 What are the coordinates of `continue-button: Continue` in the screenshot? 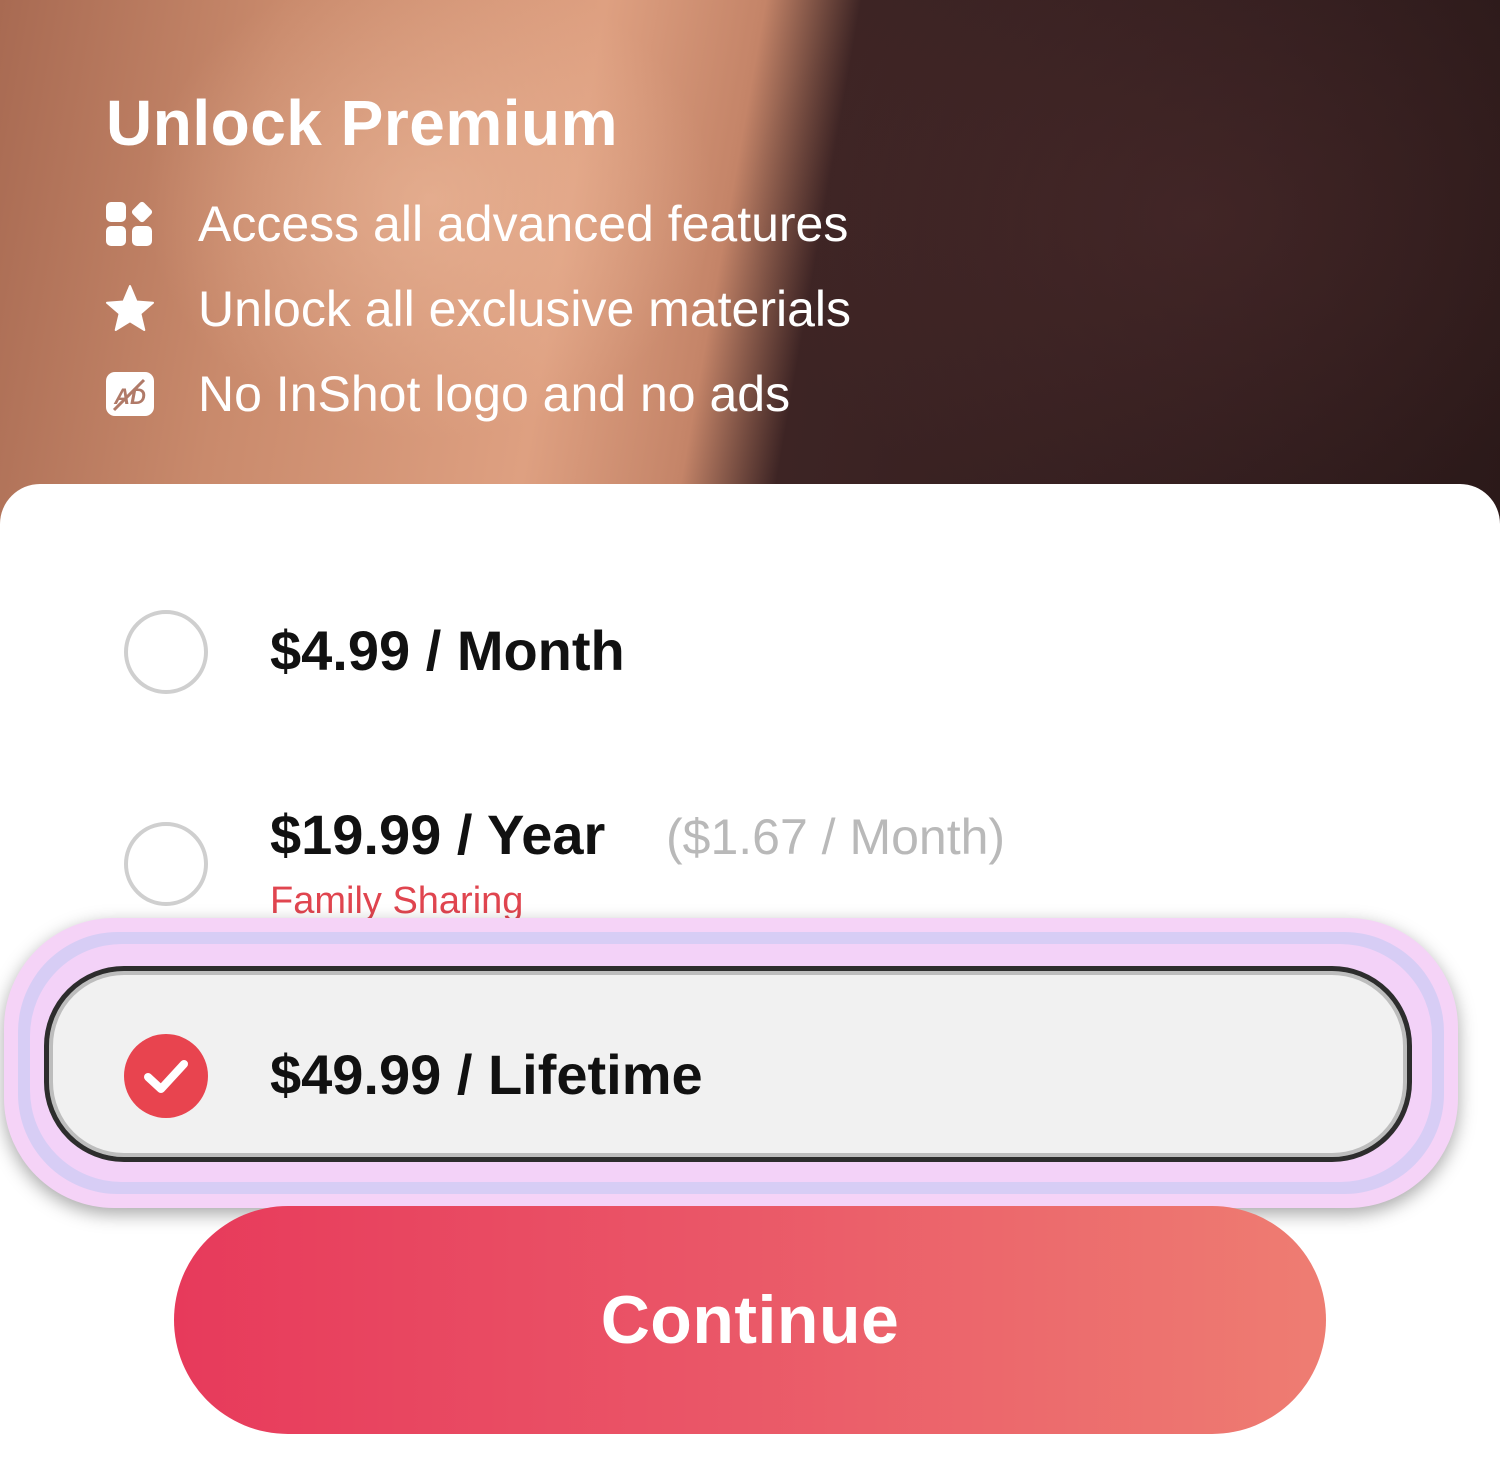 It's located at (750, 1320).